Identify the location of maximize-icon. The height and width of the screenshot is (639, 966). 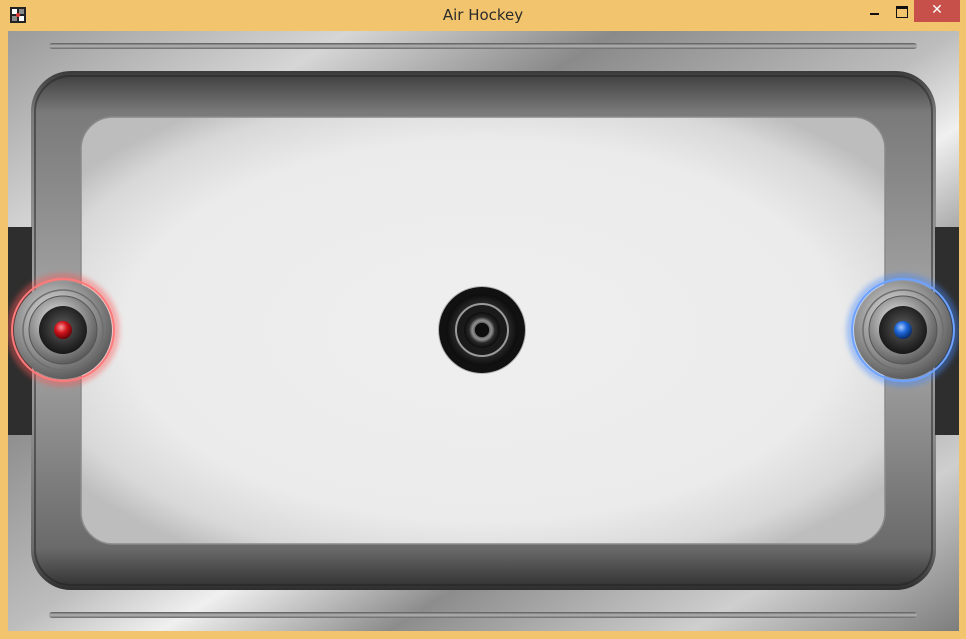
(901, 11).